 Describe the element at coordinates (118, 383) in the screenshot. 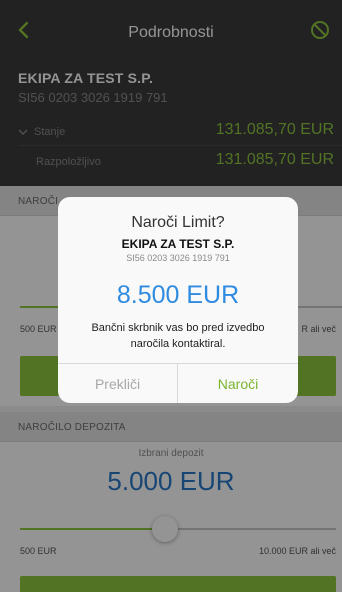

I see `cancel-button: Prekliči` at that location.